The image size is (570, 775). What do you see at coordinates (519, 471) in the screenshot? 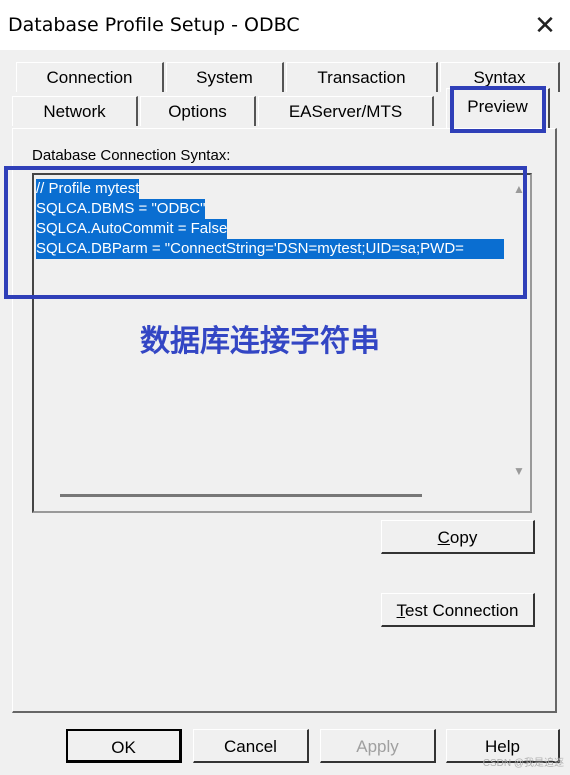
I see `scroll-down-arrow-icon: ▼` at bounding box center [519, 471].